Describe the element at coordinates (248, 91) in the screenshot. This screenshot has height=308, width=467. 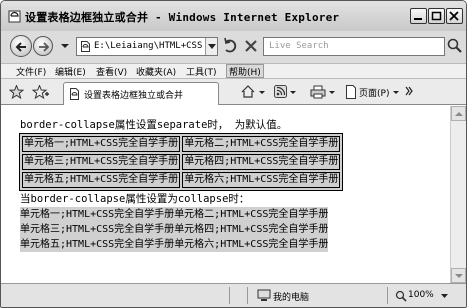
I see `home-icon` at that location.